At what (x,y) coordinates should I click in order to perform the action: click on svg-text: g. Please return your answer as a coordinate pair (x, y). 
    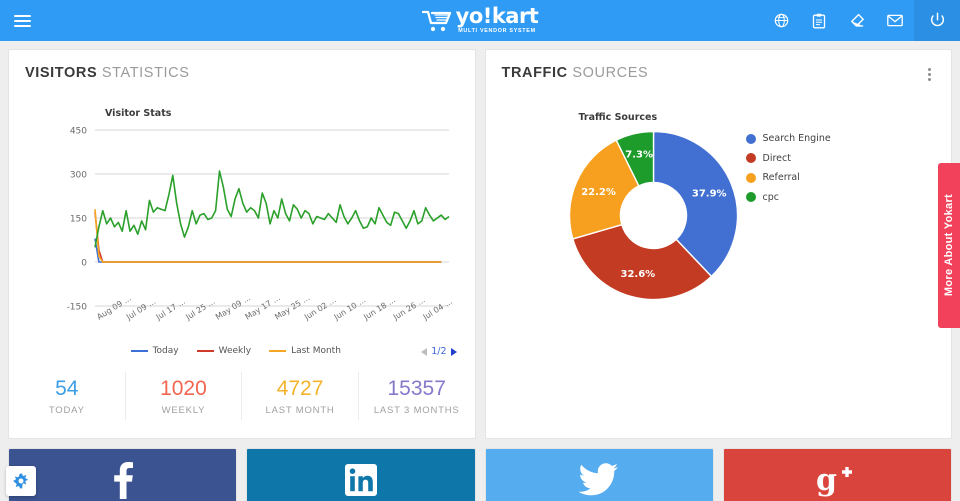
    Looking at the image, I should click on (826, 480).